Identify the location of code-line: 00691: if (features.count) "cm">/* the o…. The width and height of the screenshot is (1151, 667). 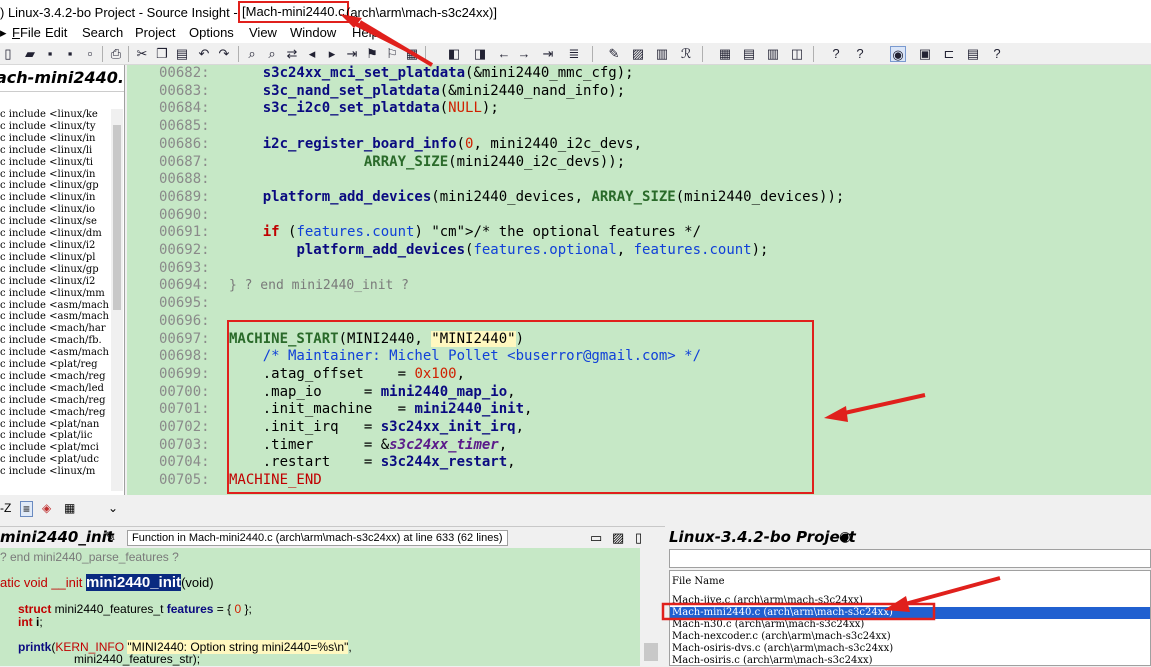
(639, 233).